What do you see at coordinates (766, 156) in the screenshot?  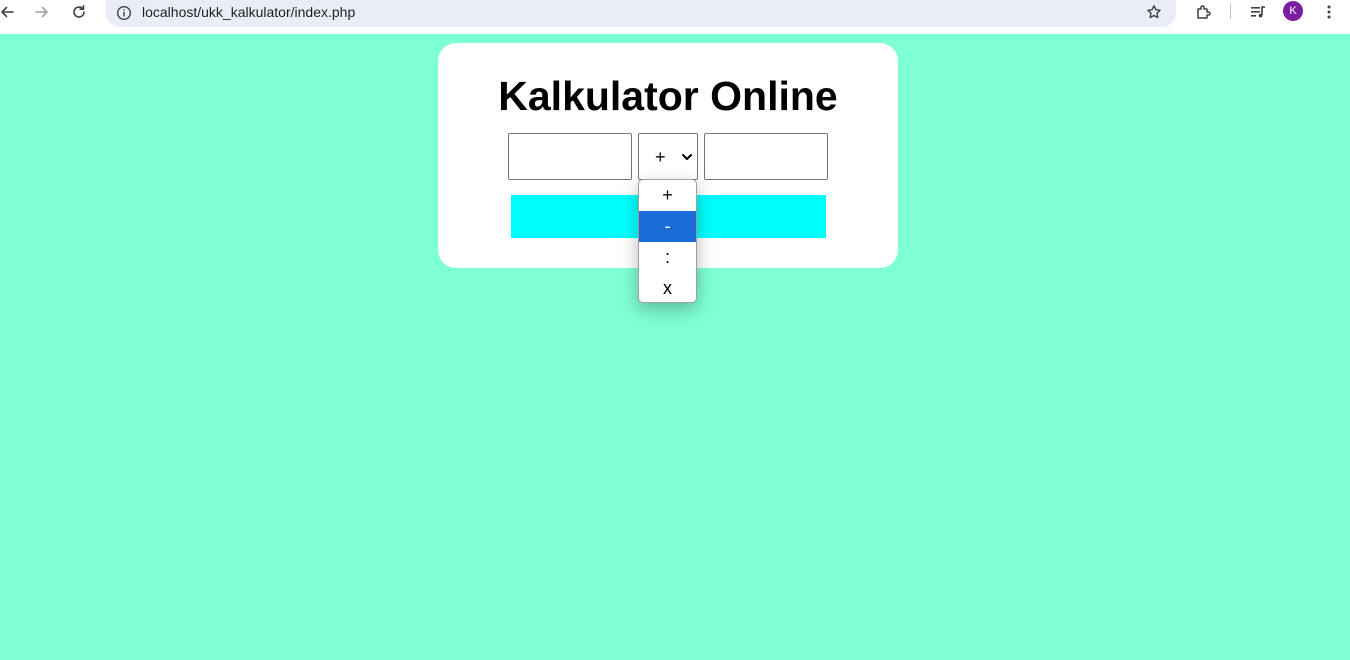 I see `second-number-input` at bounding box center [766, 156].